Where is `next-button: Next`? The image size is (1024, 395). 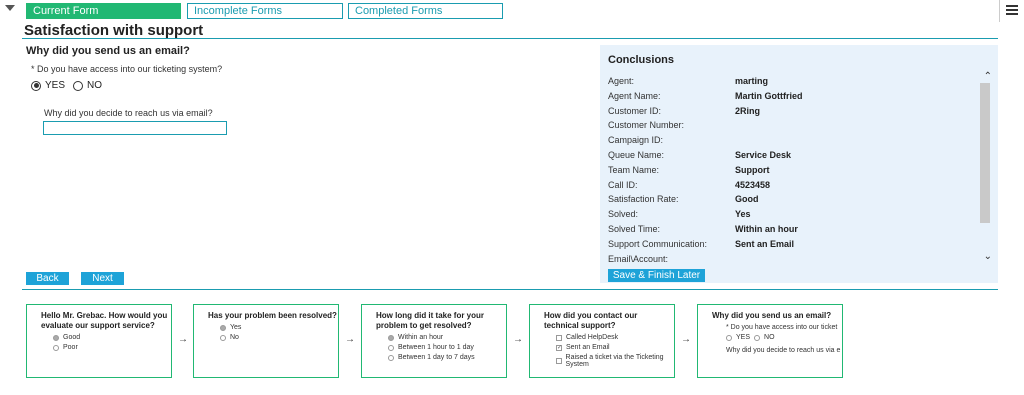 next-button: Next is located at coordinates (102, 278).